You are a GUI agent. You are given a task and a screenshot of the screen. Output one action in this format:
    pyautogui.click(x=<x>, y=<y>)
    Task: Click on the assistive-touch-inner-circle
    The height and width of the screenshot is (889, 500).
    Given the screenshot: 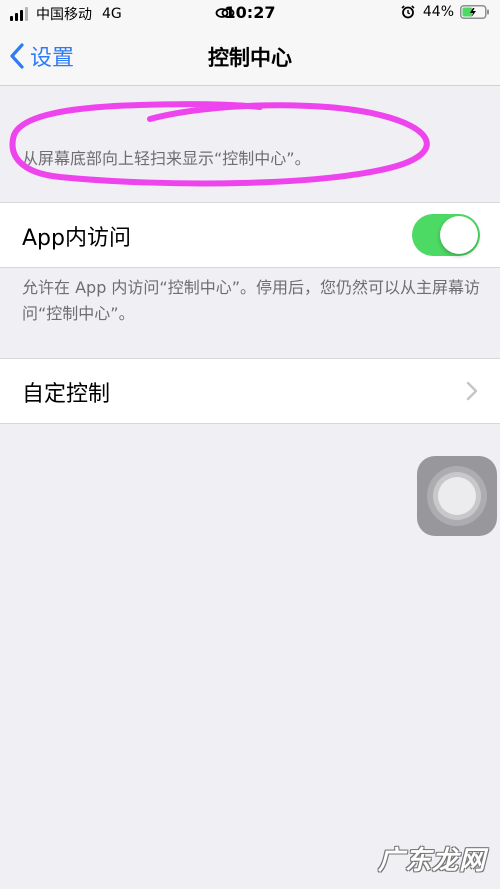 What is the action you would take?
    pyautogui.click(x=457, y=496)
    